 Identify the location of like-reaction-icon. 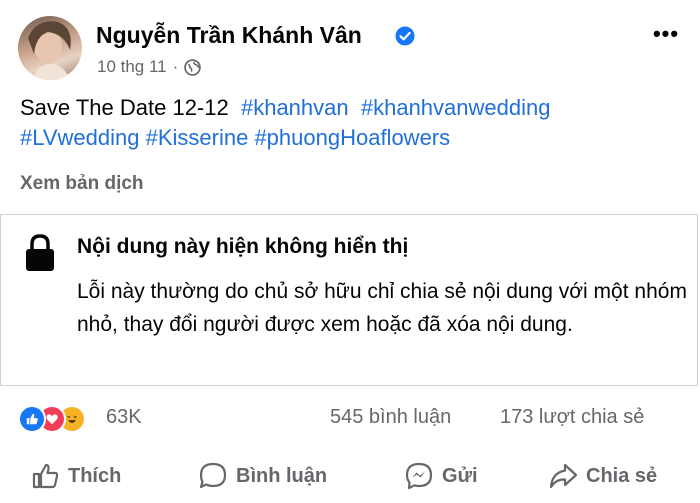
(32, 419).